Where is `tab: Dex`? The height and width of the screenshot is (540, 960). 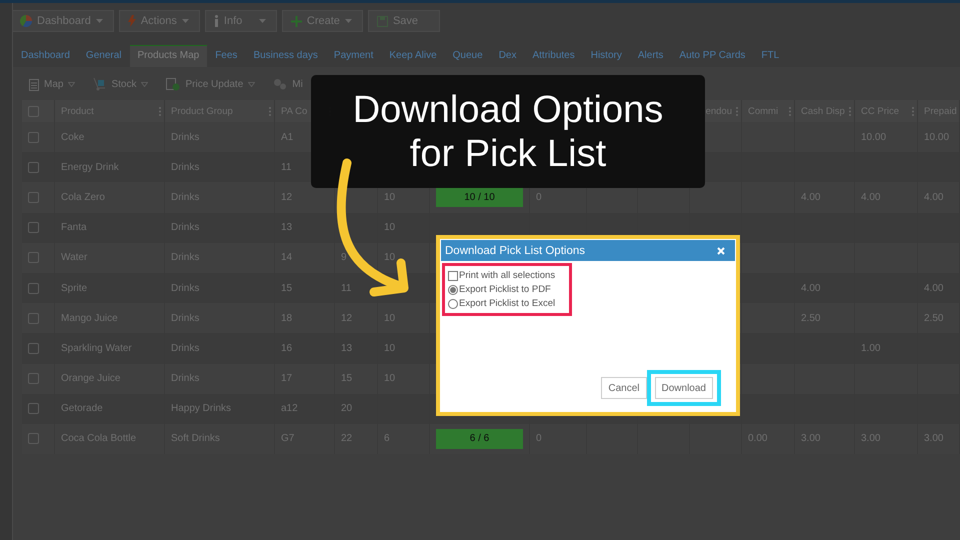 tab: Dex is located at coordinates (507, 56).